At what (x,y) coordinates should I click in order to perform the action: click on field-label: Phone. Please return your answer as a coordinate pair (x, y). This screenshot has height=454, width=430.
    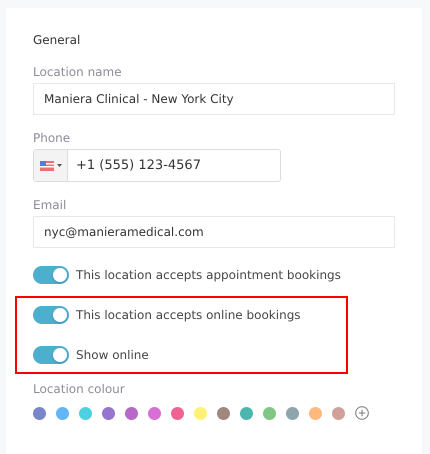
    Looking at the image, I should click on (52, 138).